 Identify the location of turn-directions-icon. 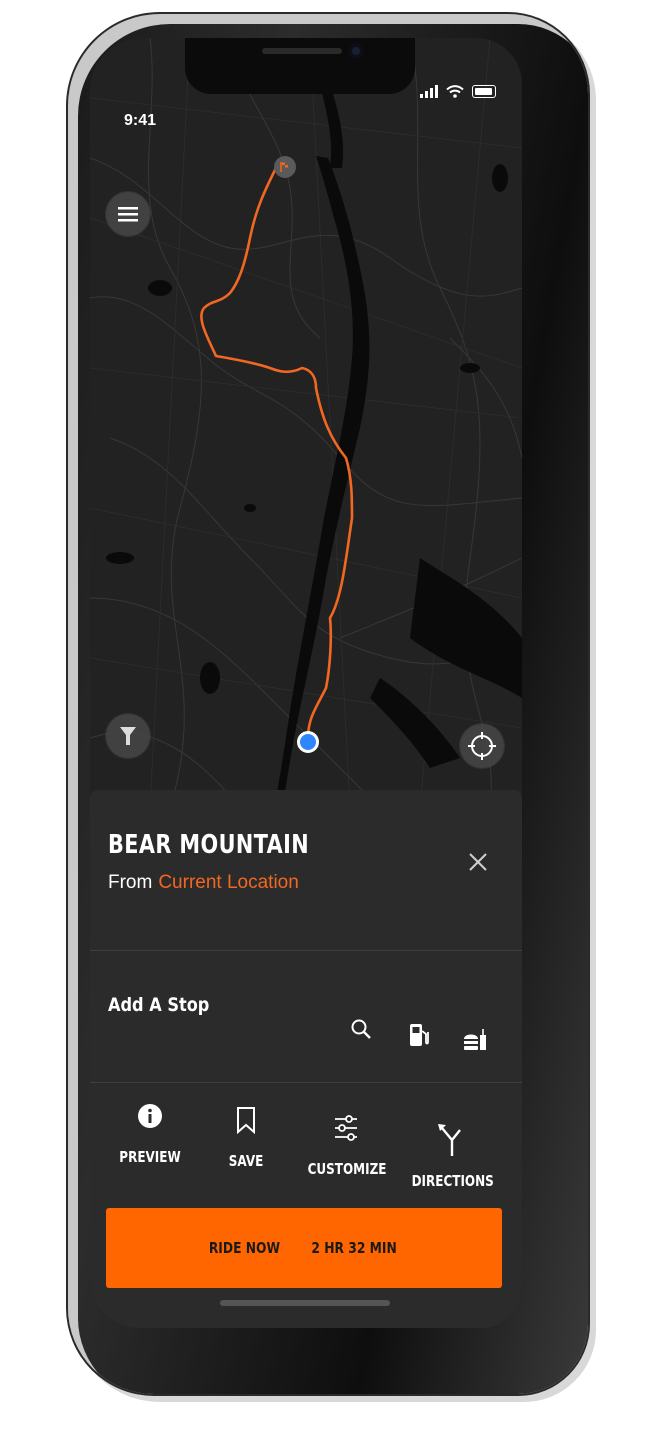
(449, 1140).